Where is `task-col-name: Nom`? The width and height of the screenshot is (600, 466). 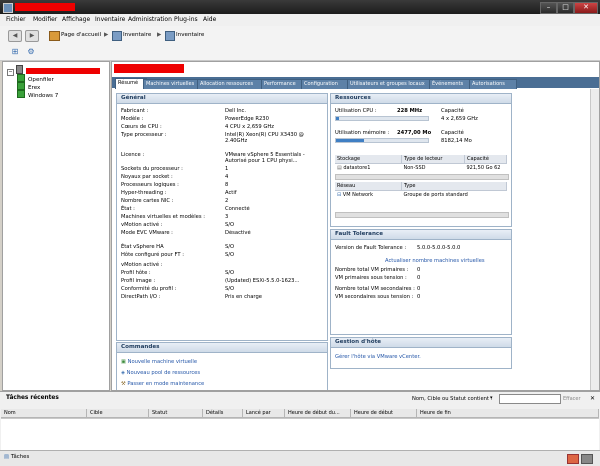
task-col-name: Nom is located at coordinates (44, 413).